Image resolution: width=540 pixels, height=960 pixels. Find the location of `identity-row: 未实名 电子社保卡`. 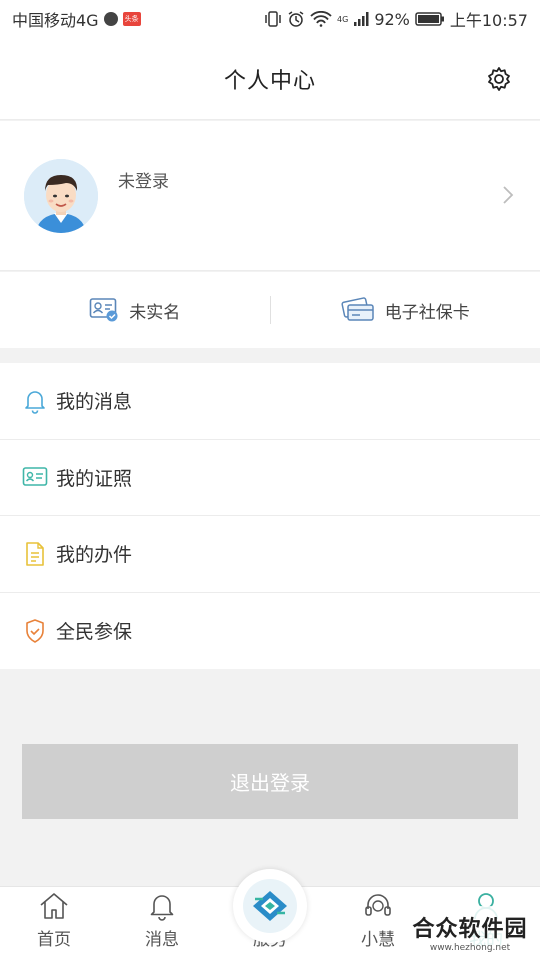

identity-row: 未实名 电子社保卡 is located at coordinates (270, 310).